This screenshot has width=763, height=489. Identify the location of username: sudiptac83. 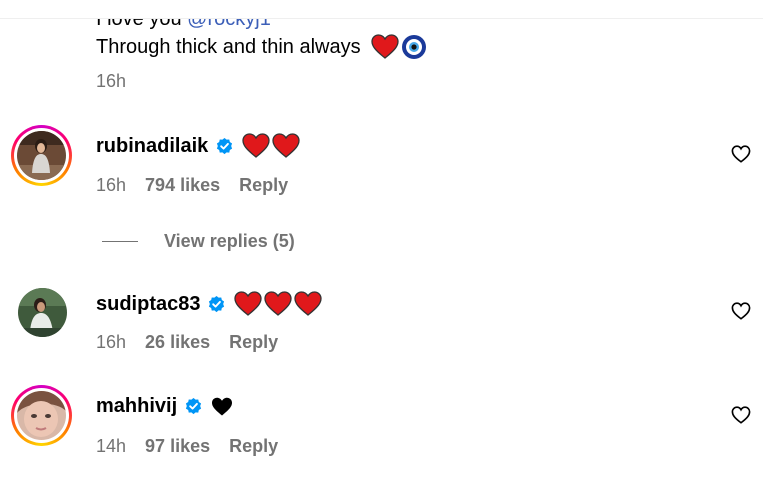
(148, 304).